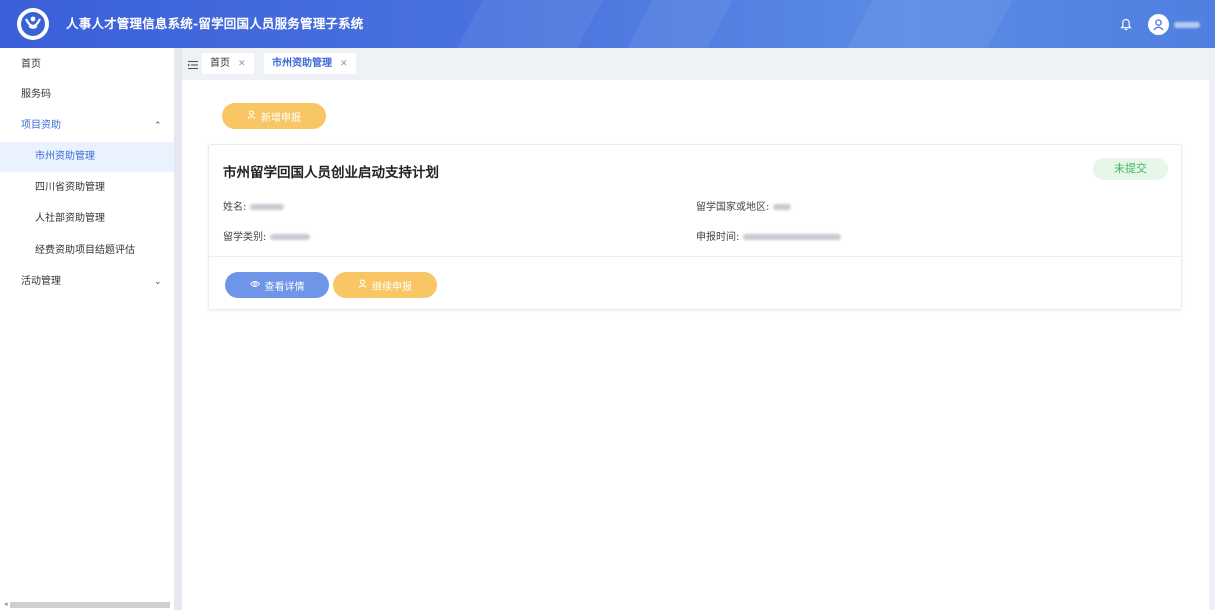 The image size is (1215, 610). What do you see at coordinates (792, 237) in the screenshot?
I see `time-value-redacted` at bounding box center [792, 237].